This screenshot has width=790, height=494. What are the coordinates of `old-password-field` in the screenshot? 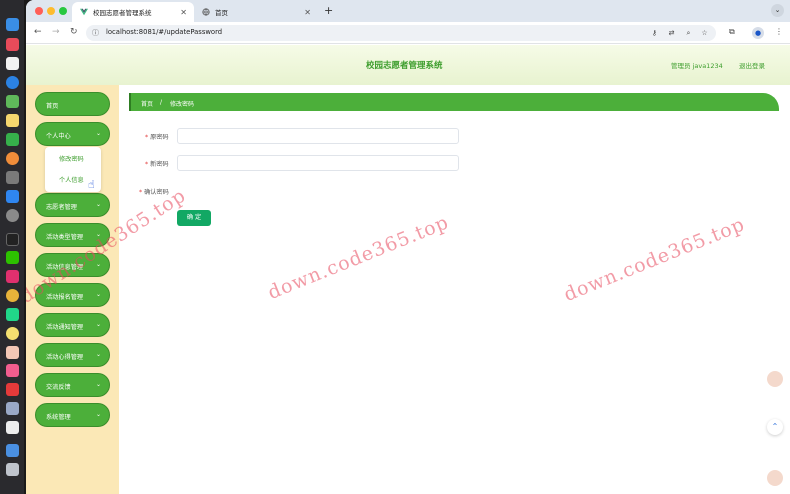 It's located at (318, 136).